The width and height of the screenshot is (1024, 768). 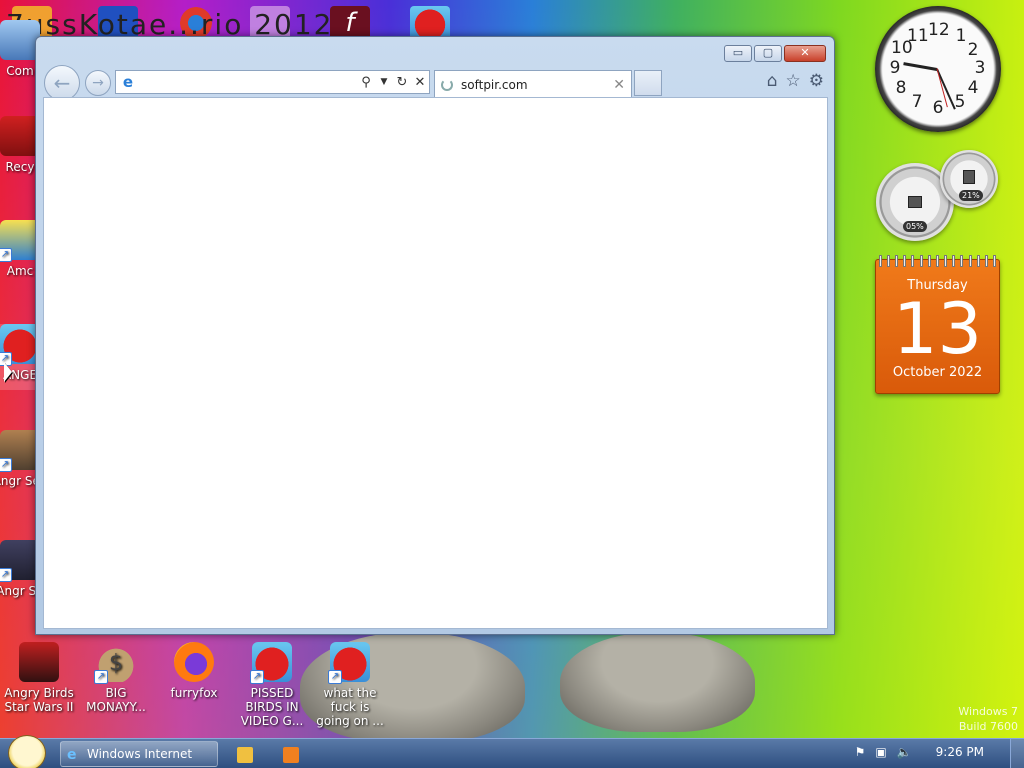 What do you see at coordinates (366, 82) in the screenshot?
I see `search-icon: ⚲` at bounding box center [366, 82].